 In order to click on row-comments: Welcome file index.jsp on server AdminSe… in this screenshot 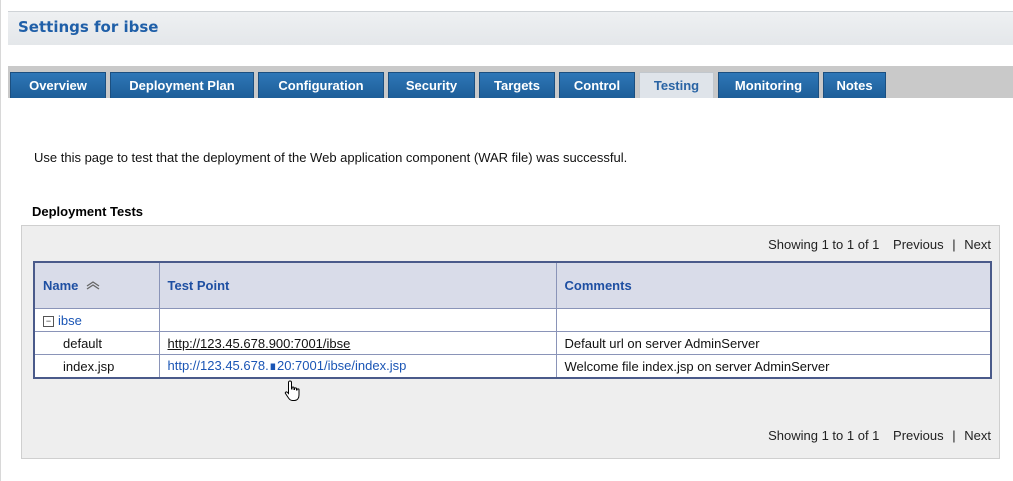, I will do `click(773, 366)`.